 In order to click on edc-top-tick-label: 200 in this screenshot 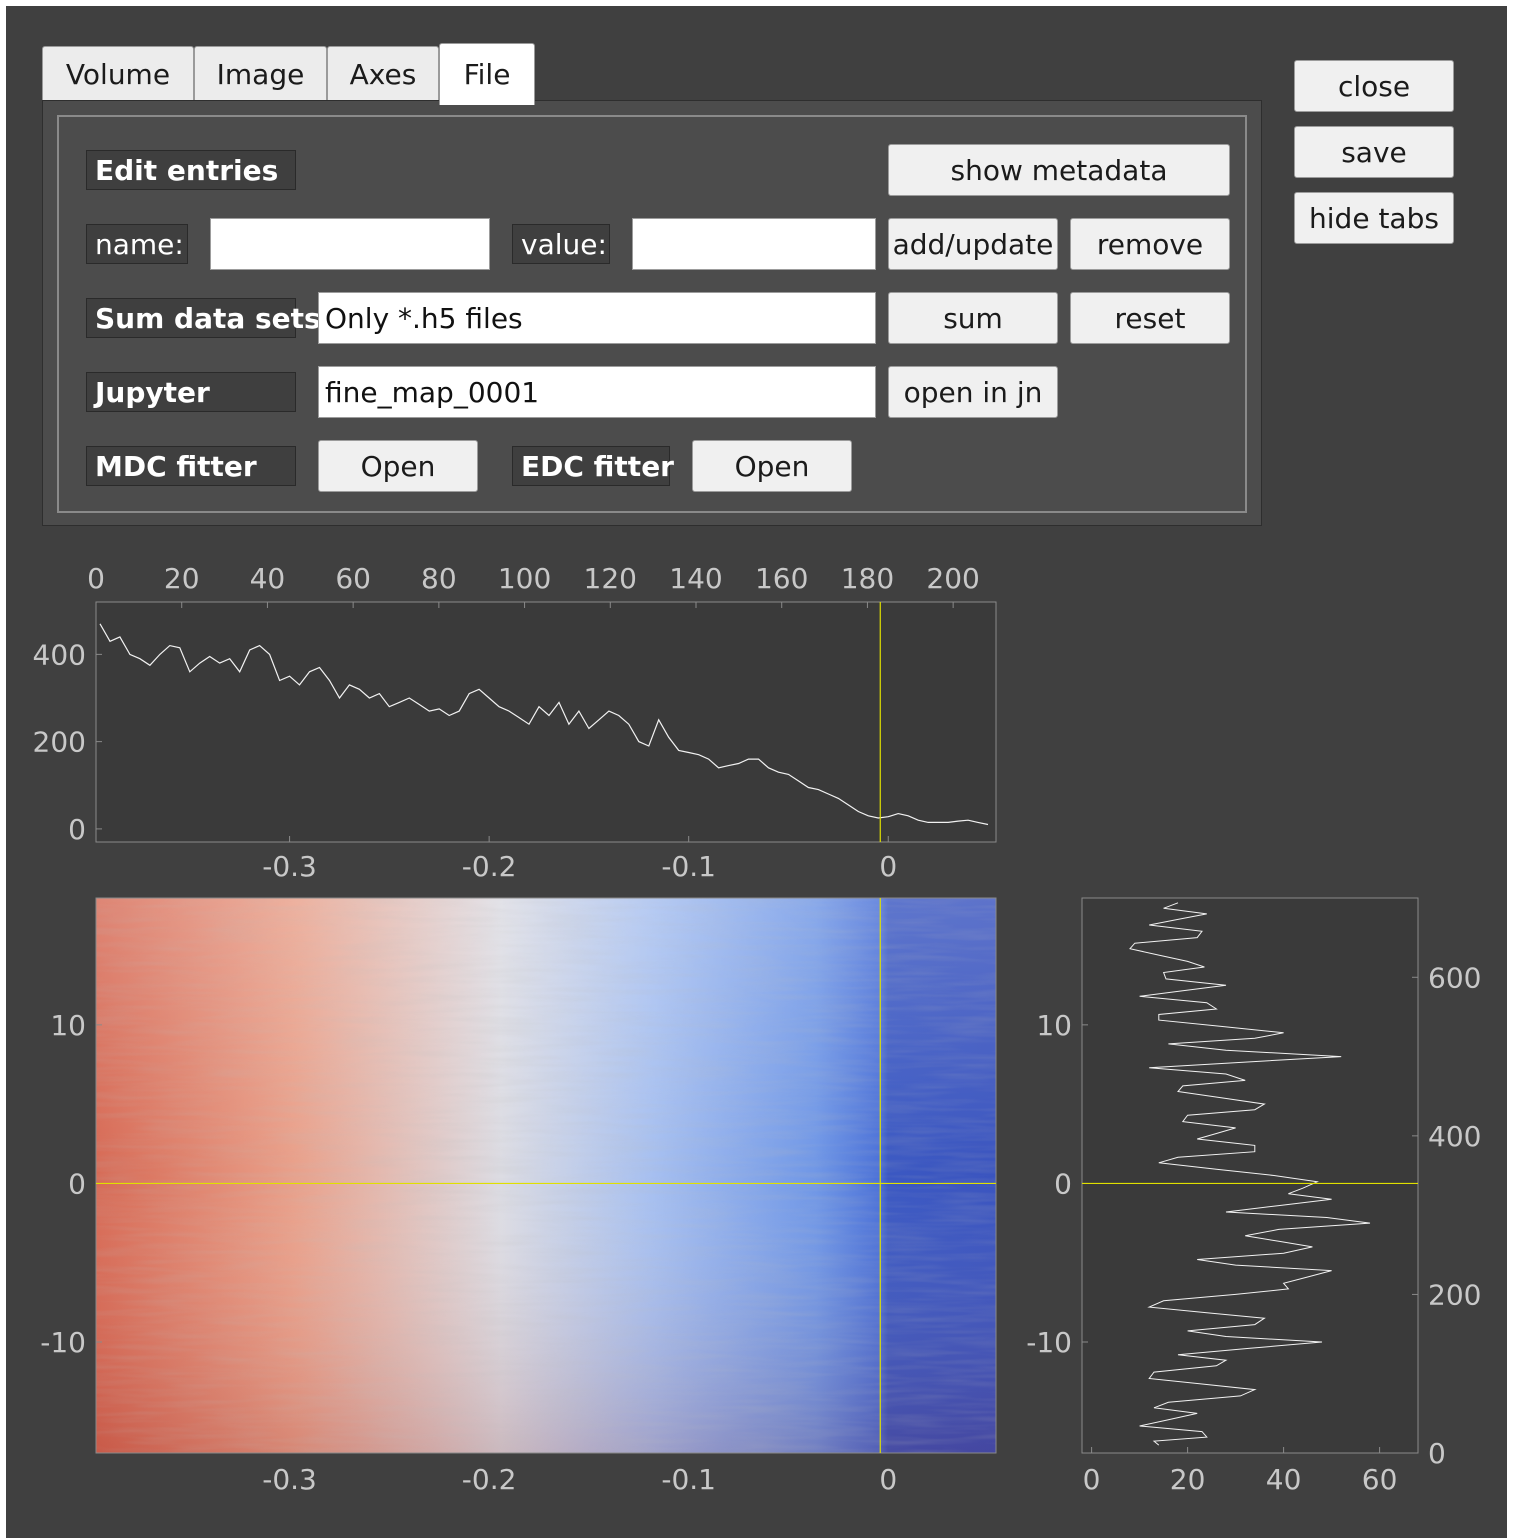, I will do `click(952, 578)`.